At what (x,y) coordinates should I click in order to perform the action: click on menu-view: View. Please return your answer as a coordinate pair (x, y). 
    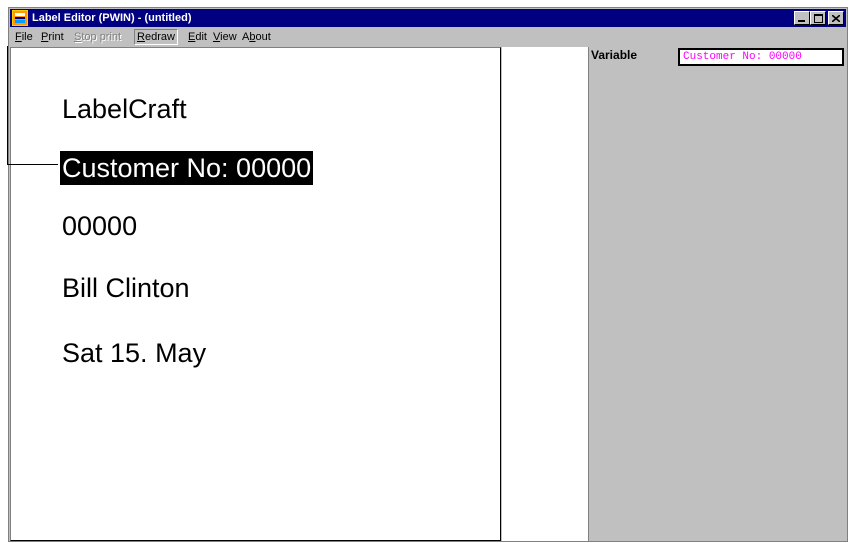
    Looking at the image, I should click on (225, 37).